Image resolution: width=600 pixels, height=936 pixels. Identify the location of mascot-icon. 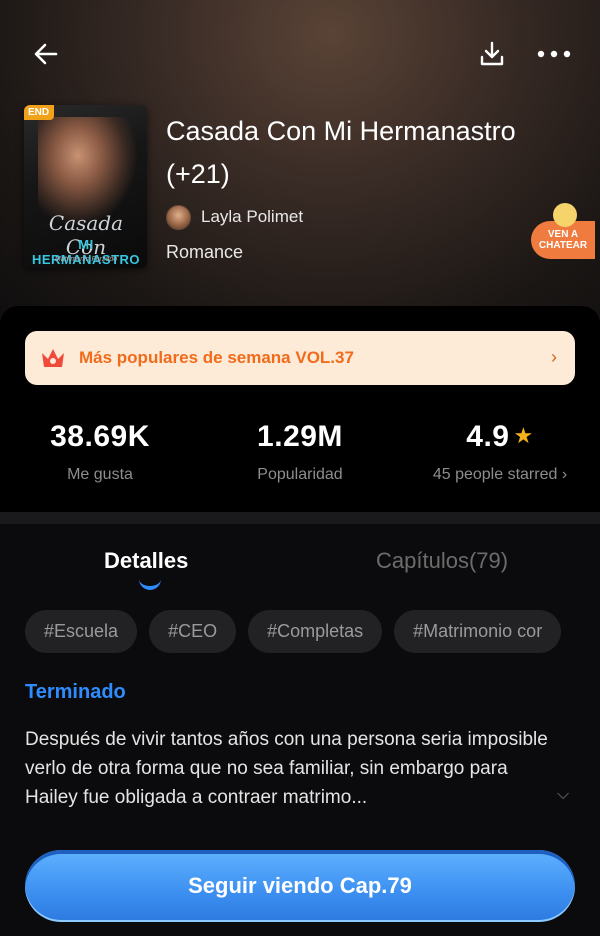
(565, 215).